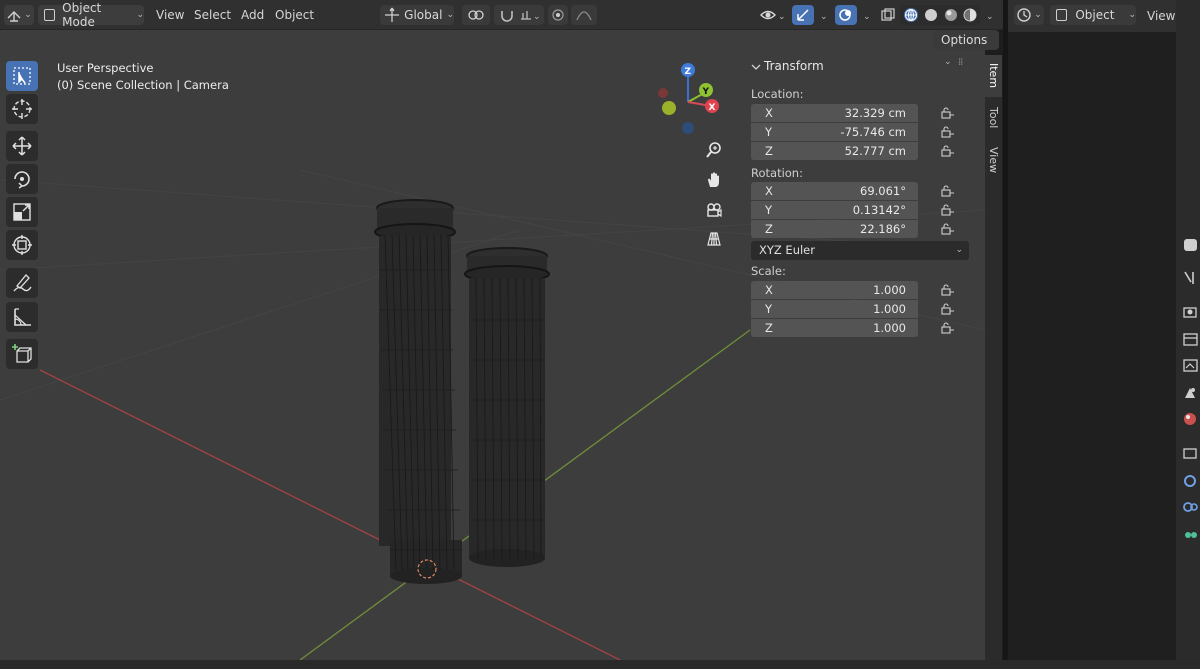  I want to click on add-cube-icon, so click(22, 353).